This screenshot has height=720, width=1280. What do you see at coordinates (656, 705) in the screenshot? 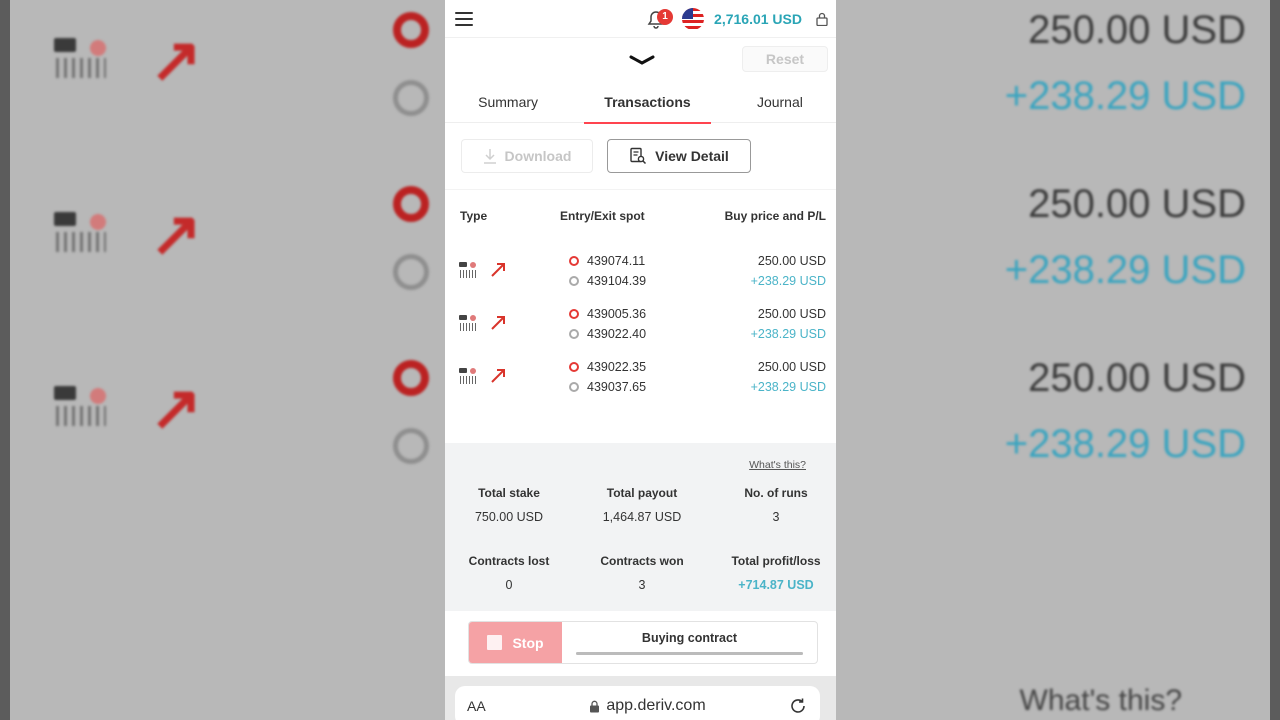
I see `url-text: app.deriv.com` at bounding box center [656, 705].